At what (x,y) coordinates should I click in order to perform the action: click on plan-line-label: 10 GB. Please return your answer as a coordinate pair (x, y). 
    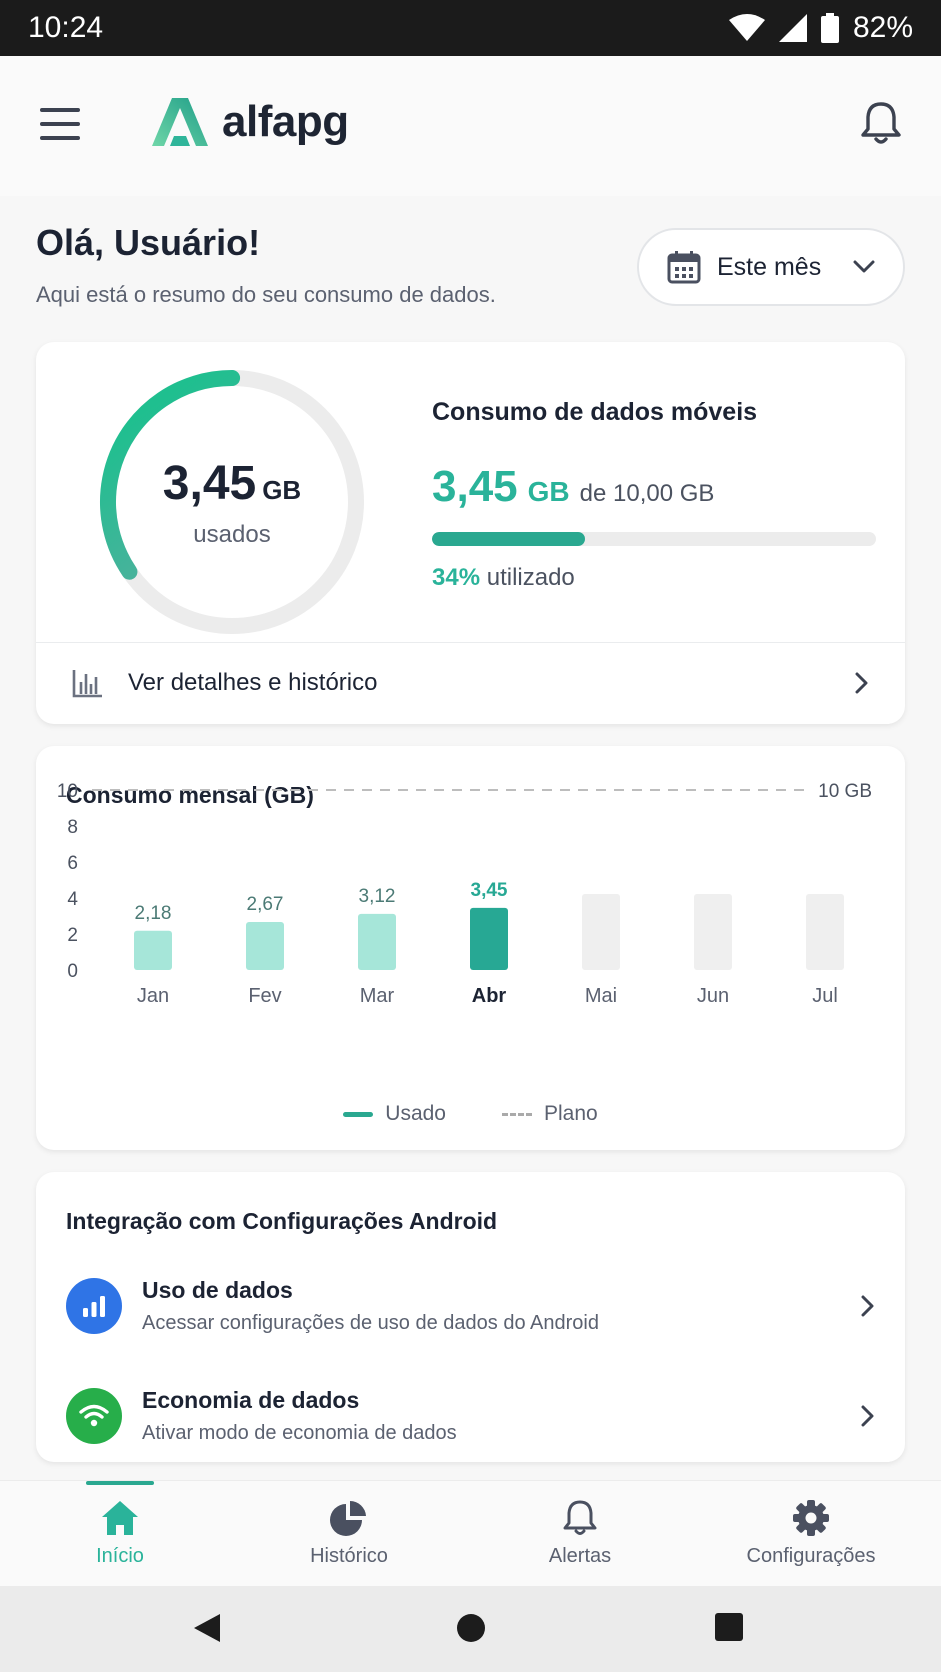
    Looking at the image, I should click on (845, 791).